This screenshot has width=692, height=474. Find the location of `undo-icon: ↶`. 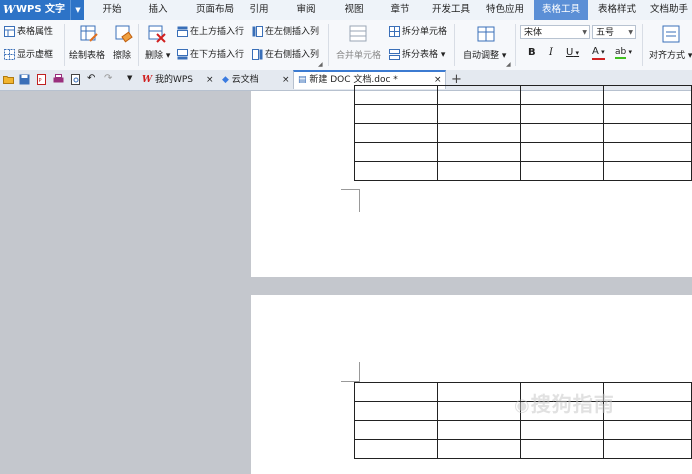

undo-icon: ↶ is located at coordinates (91, 78).